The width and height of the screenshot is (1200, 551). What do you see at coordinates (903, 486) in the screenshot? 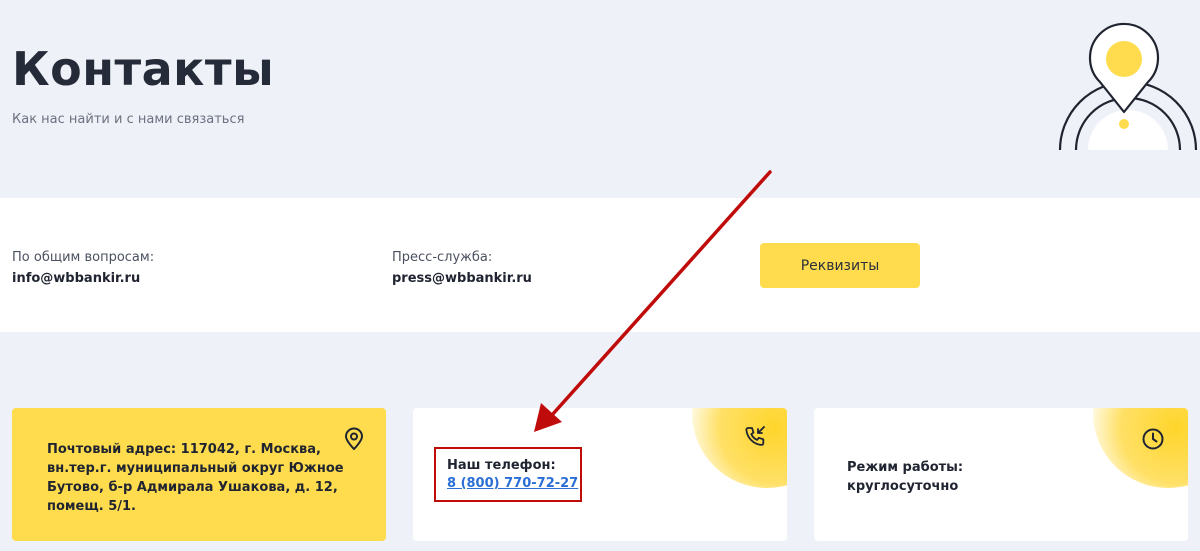
I see `hours-value: круглосуточно` at bounding box center [903, 486].